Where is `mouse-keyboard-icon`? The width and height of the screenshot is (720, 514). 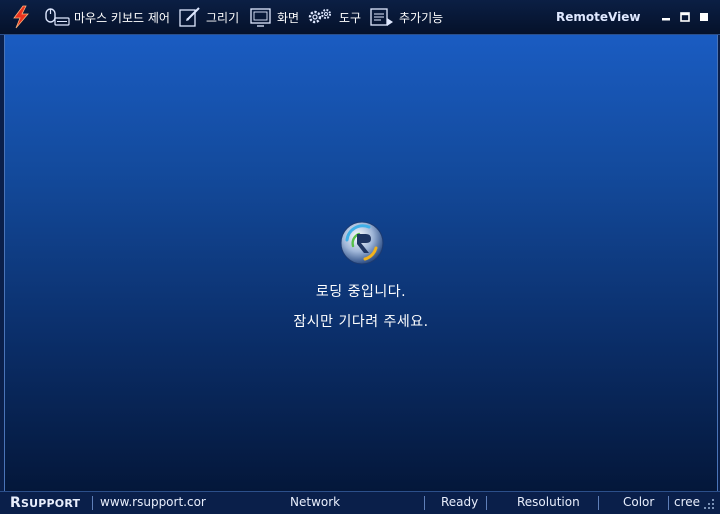
mouse-keyboard-icon is located at coordinates (57, 17).